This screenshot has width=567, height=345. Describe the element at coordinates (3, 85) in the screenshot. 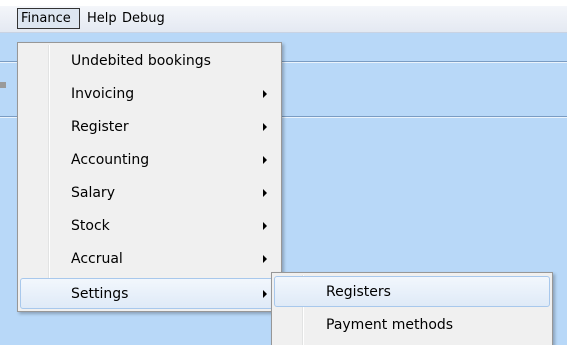

I see `panel-edge` at that location.